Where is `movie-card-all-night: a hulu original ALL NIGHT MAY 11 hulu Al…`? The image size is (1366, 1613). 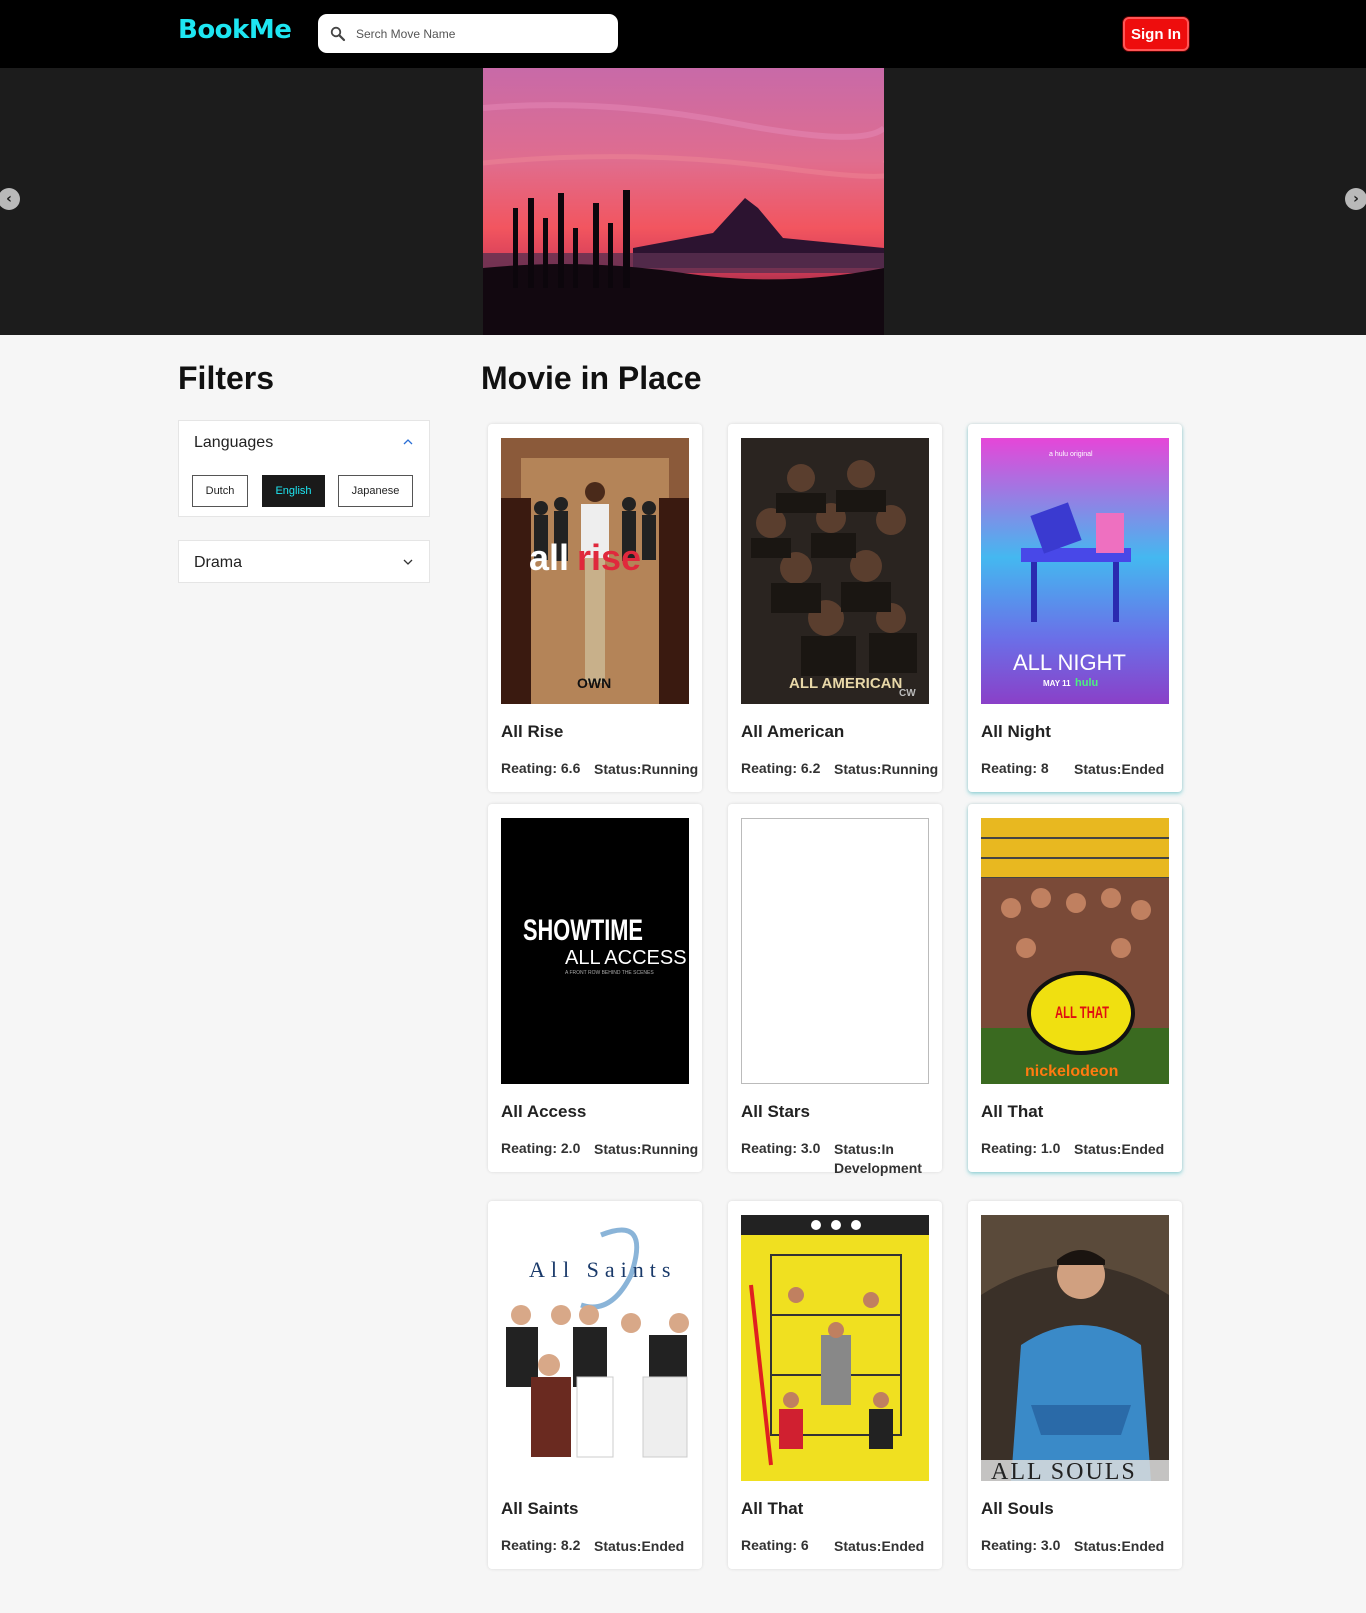
movie-card-all-night: a hulu original ALL NIGHT MAY 11 hulu Al… is located at coordinates (1075, 608).